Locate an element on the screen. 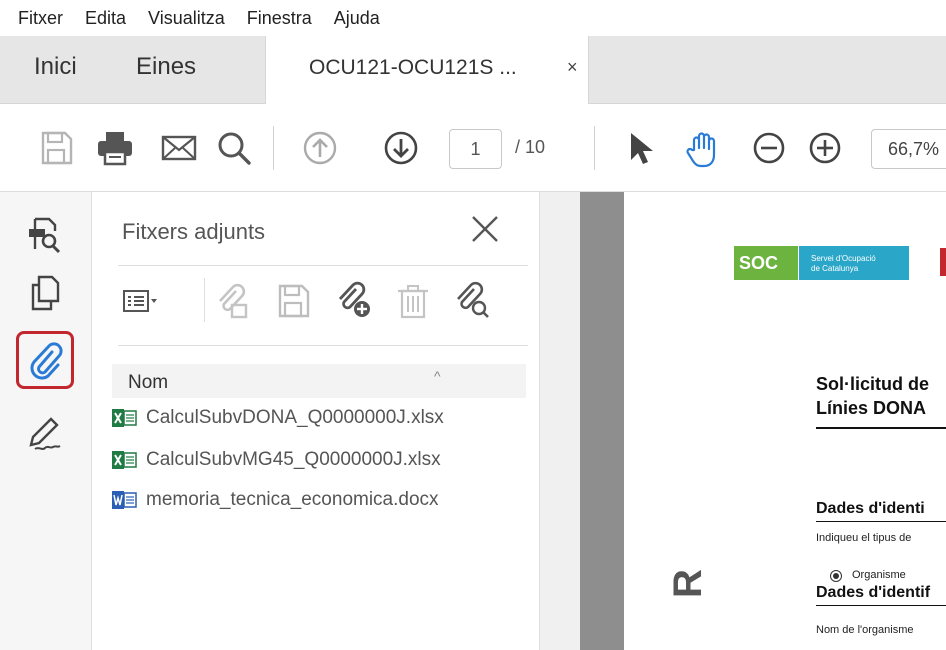 The height and width of the screenshot is (650, 946). attachment-row: memoria_tecnica_economica.docx is located at coordinates (319, 500).